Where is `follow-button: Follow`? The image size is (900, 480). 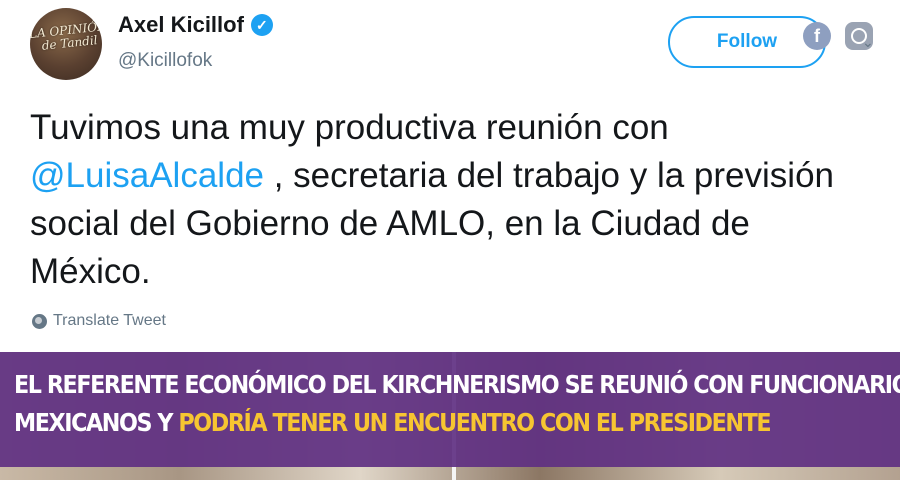 follow-button: Follow is located at coordinates (747, 42).